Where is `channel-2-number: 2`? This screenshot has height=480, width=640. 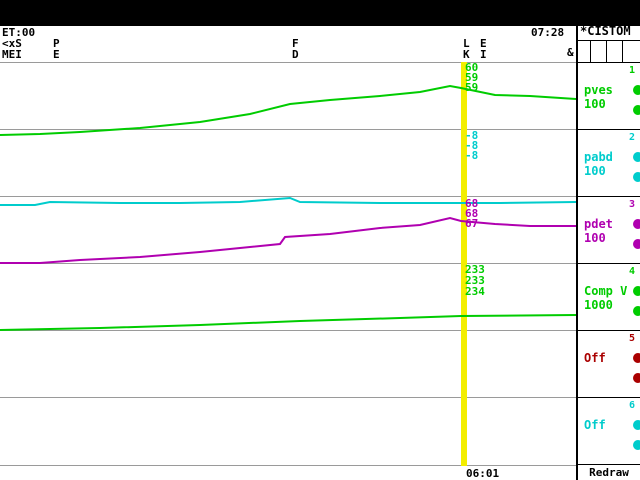
channel-2-number: 2 is located at coordinates (632, 137).